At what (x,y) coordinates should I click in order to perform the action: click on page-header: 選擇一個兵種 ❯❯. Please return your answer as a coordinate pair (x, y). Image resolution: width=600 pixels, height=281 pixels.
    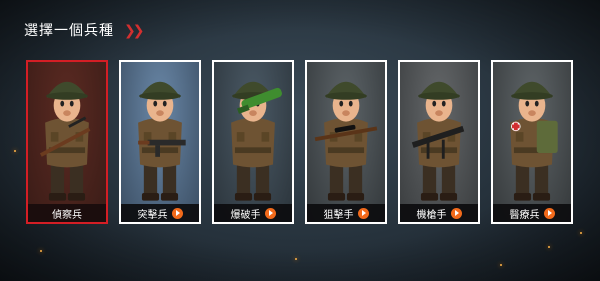
    Looking at the image, I should click on (84, 30).